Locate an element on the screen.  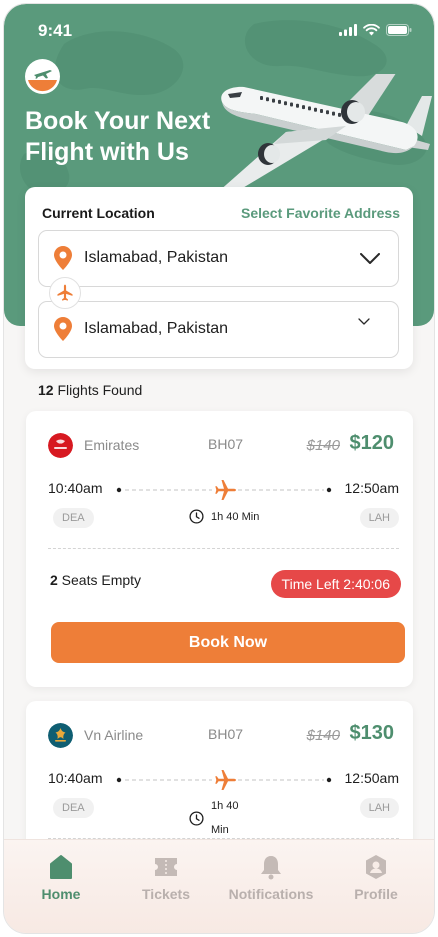
tab-home-label: Home is located at coordinates (61, 894).